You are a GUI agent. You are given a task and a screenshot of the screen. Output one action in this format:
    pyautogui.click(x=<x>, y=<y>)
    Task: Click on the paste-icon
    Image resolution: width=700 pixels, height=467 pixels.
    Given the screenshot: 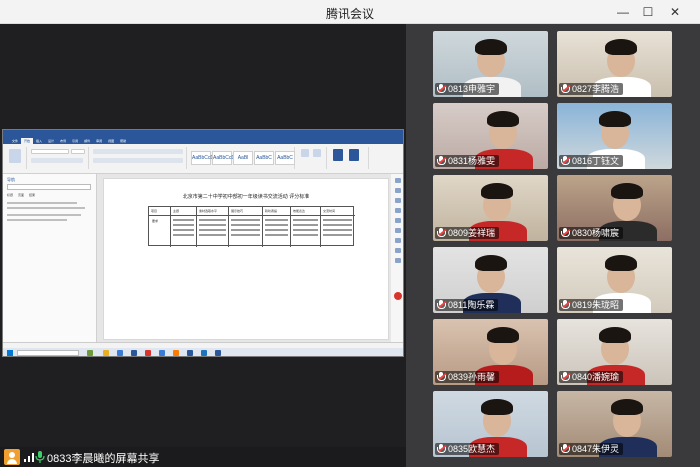 What is the action you would take?
    pyautogui.click(x=15, y=156)
    